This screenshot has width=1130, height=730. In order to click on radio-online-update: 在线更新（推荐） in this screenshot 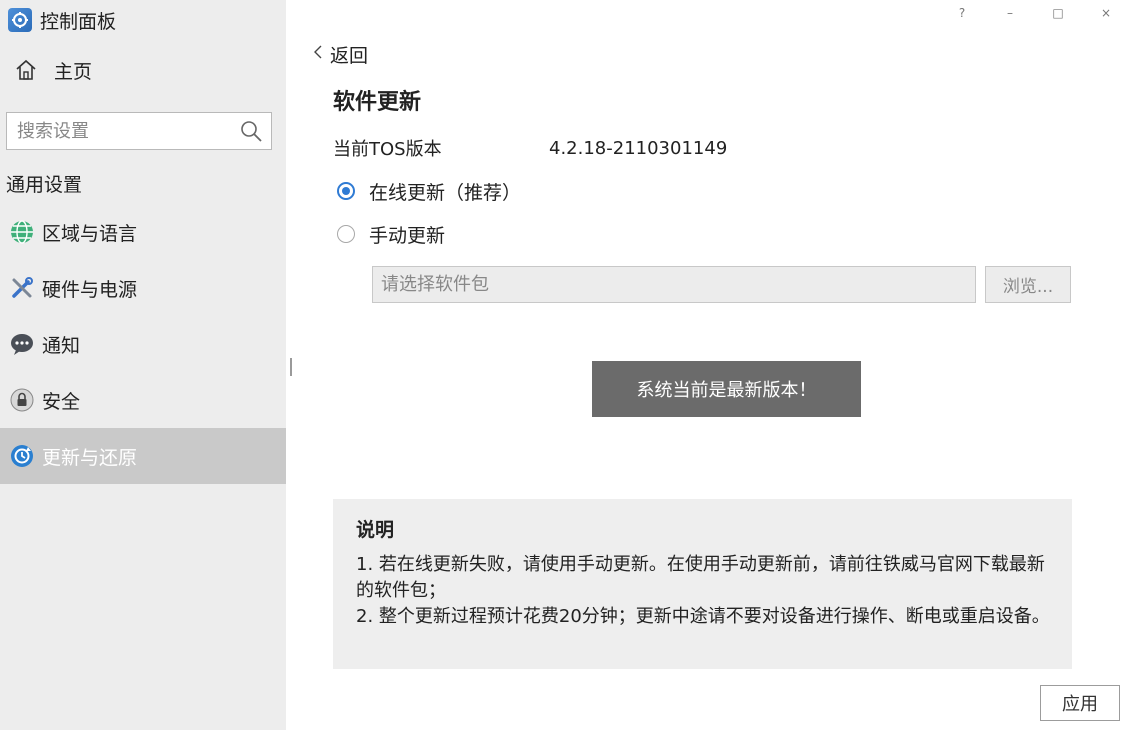, I will do `click(429, 191)`.